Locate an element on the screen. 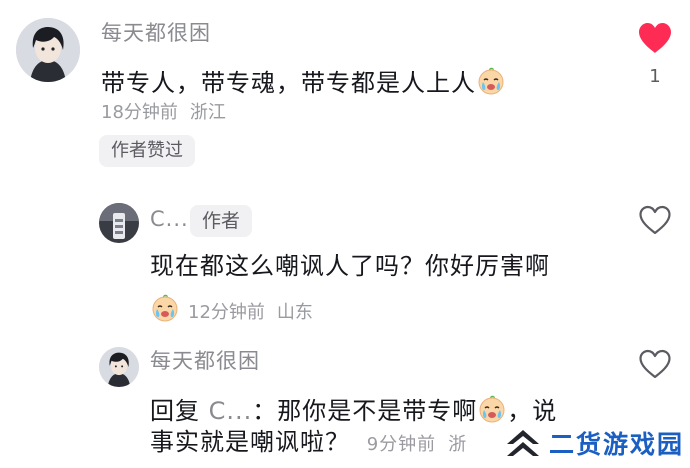 This screenshot has height=468, width=690. heart-filled-icon is located at coordinates (655, 38).